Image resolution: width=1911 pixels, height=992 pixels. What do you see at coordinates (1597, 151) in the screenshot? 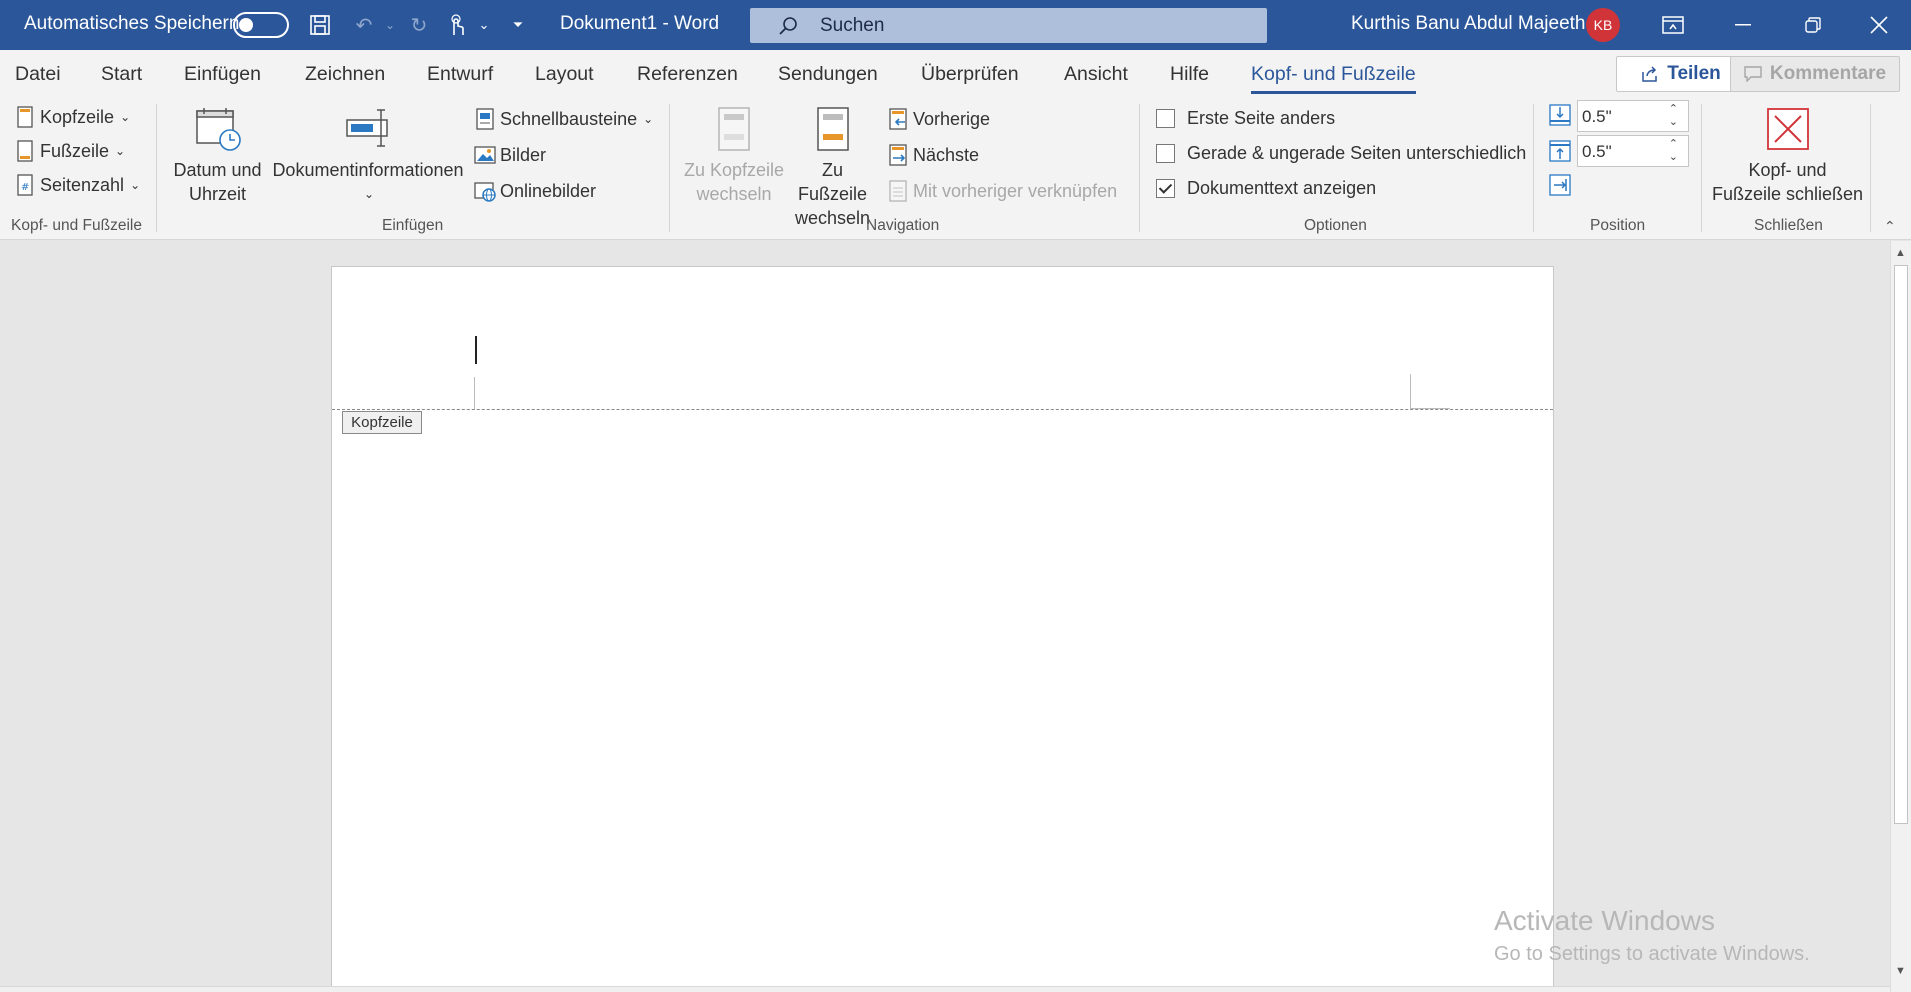
I see `footer-position-value: 0.5"` at bounding box center [1597, 151].